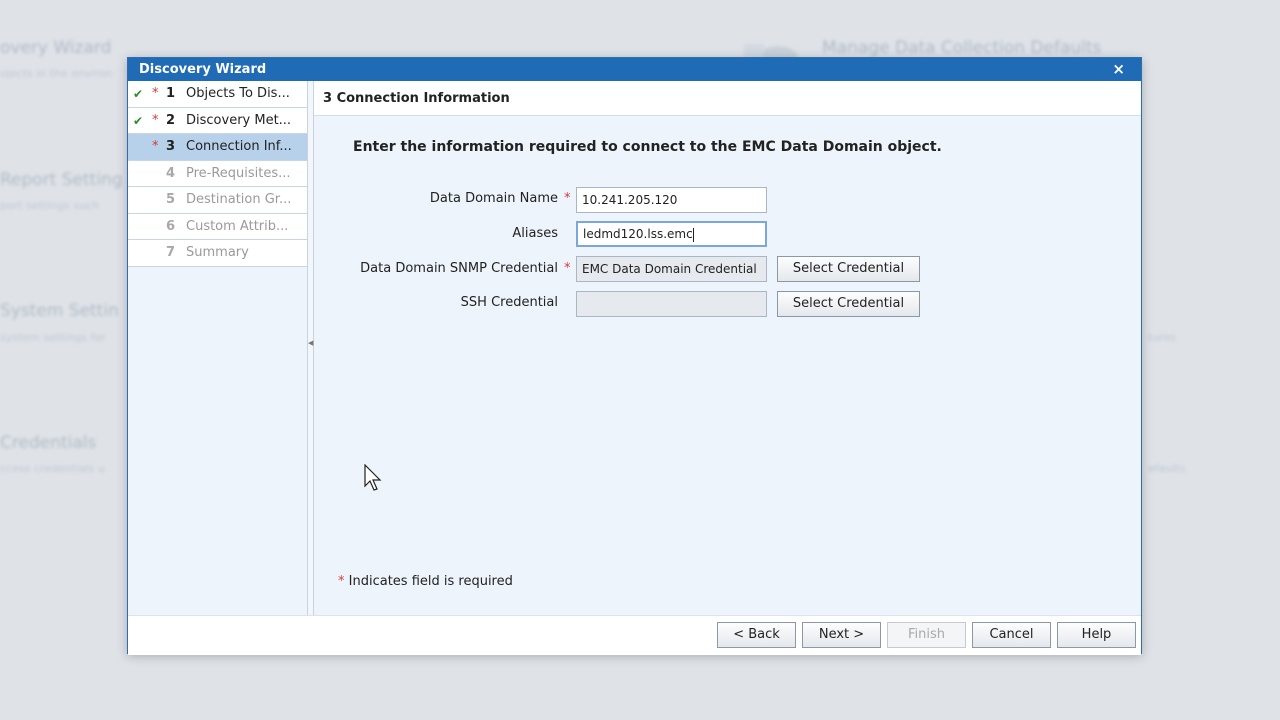 This screenshot has height=720, width=1280. I want to click on bg-subtitle-1: ojects in the environ, so click(56, 73).